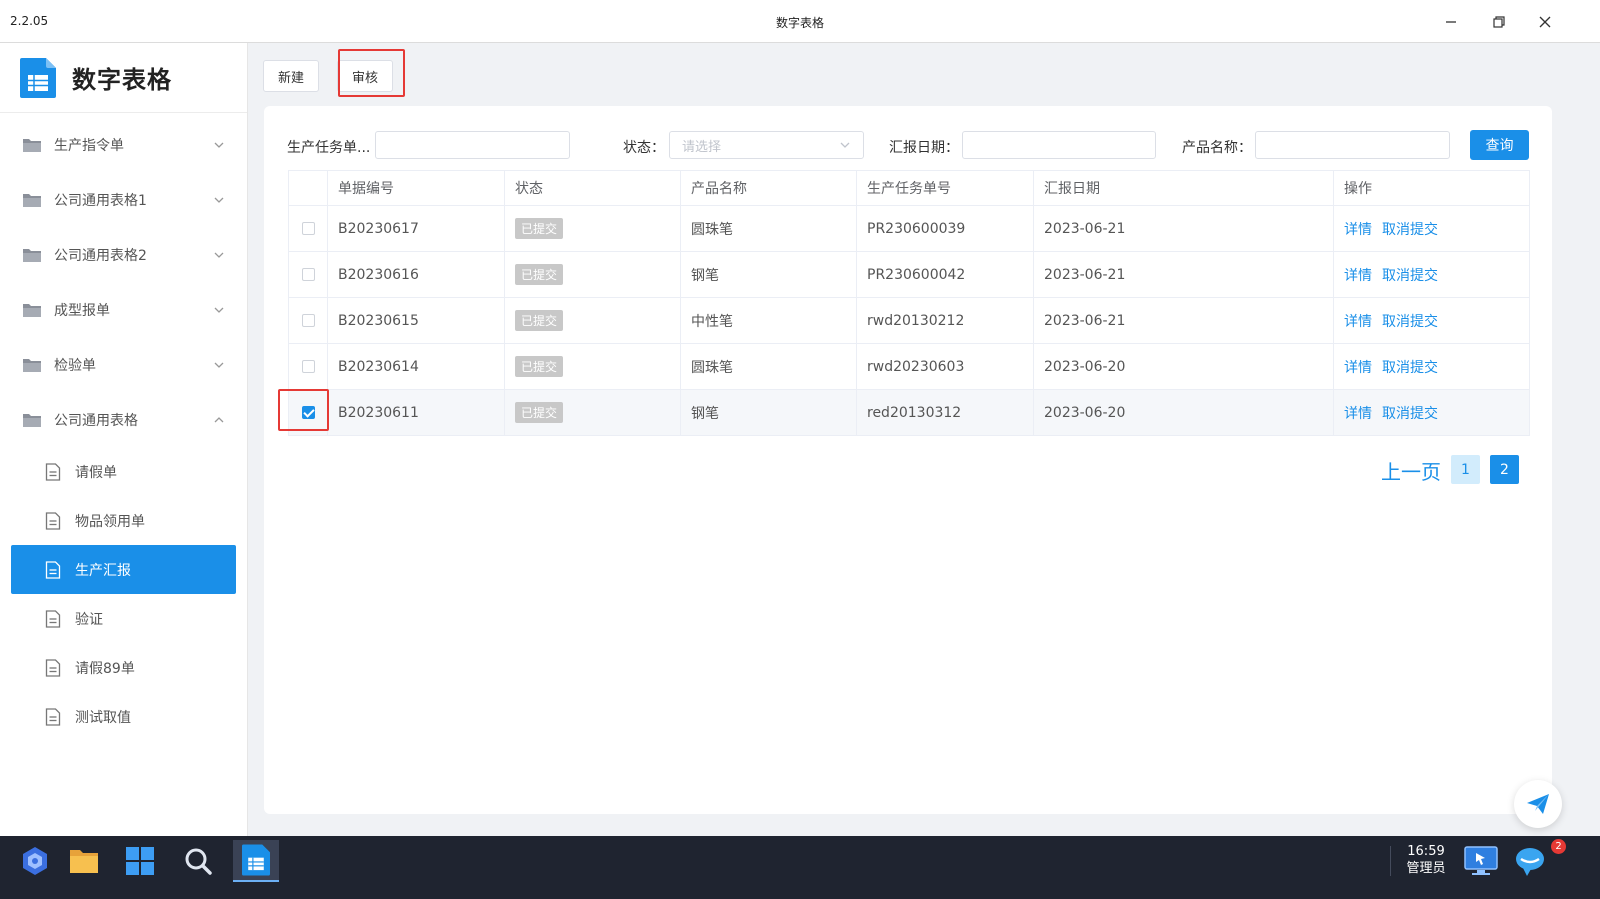 The image size is (1600, 899). I want to click on app-version: 2.2.05, so click(29, 21).